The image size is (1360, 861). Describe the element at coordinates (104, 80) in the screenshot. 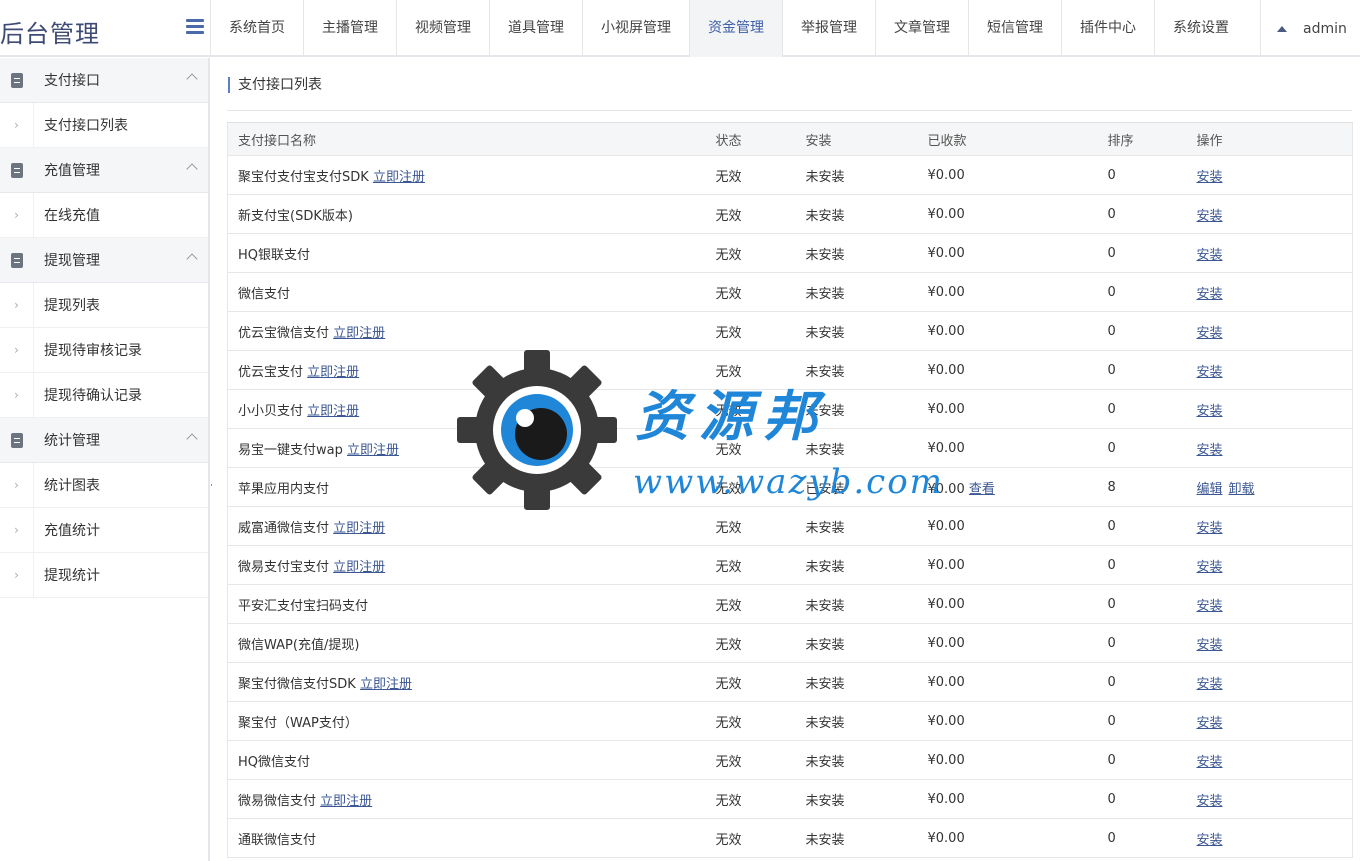

I see `sidebar-group: 支付接口` at that location.